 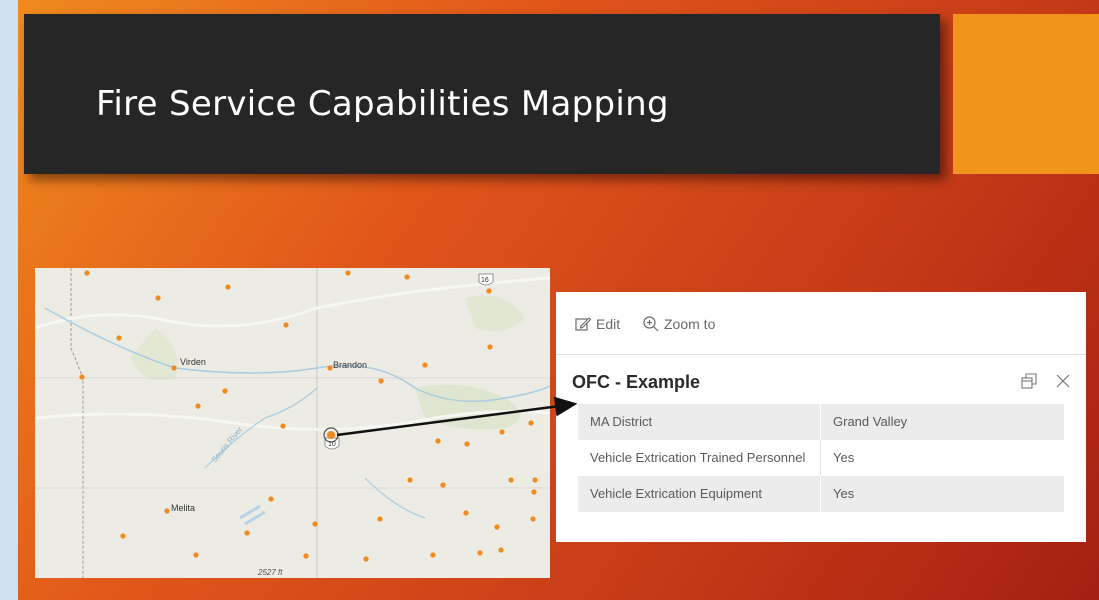 I want to click on city-label-brandon: Brandon, so click(x=350, y=365).